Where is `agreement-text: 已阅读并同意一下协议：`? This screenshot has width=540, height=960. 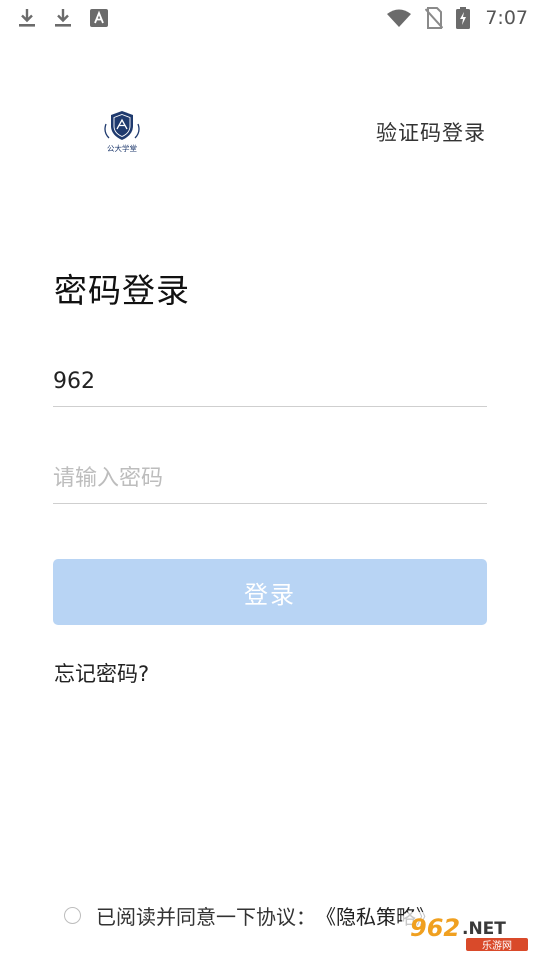 agreement-text: 已阅读并同意一下协议： is located at coordinates (206, 916).